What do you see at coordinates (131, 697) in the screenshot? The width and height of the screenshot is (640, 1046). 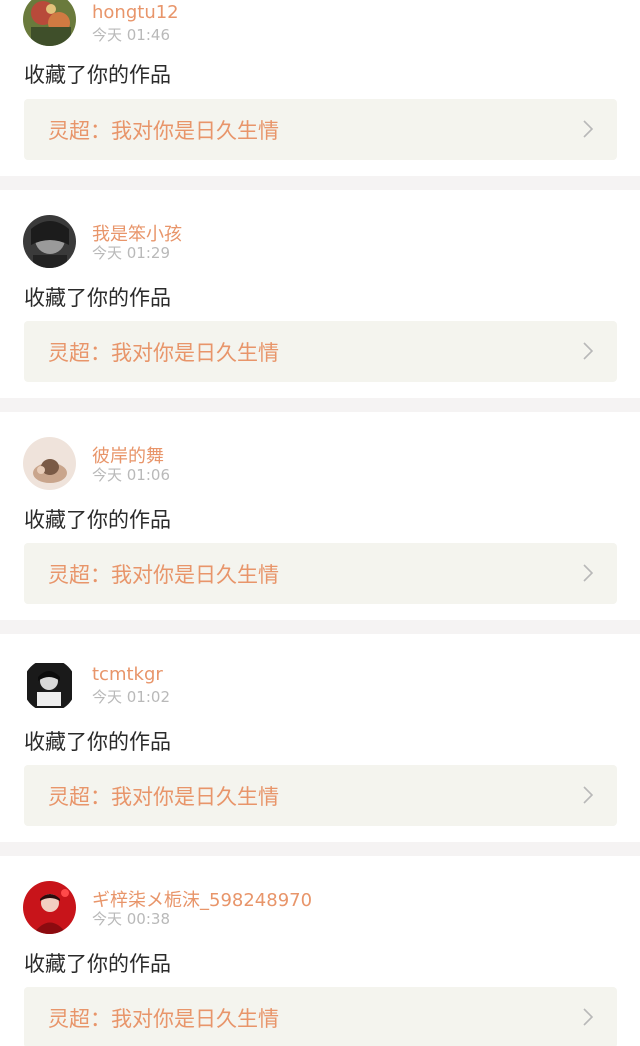 I see `timestamp: 今天 01:02` at bounding box center [131, 697].